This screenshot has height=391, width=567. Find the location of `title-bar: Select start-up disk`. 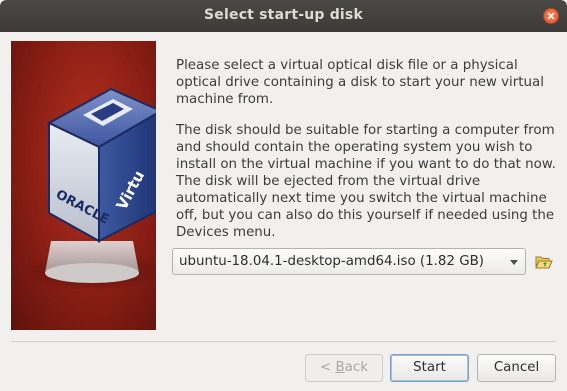

title-bar: Select start-up disk is located at coordinates (283, 16).